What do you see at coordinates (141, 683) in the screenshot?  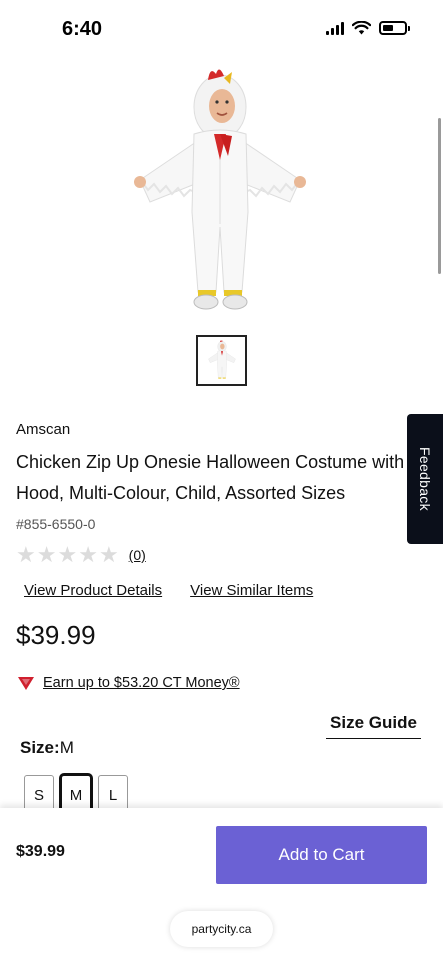 I see `ct-money-link: Earn up to $53.20 CT Money®` at bounding box center [141, 683].